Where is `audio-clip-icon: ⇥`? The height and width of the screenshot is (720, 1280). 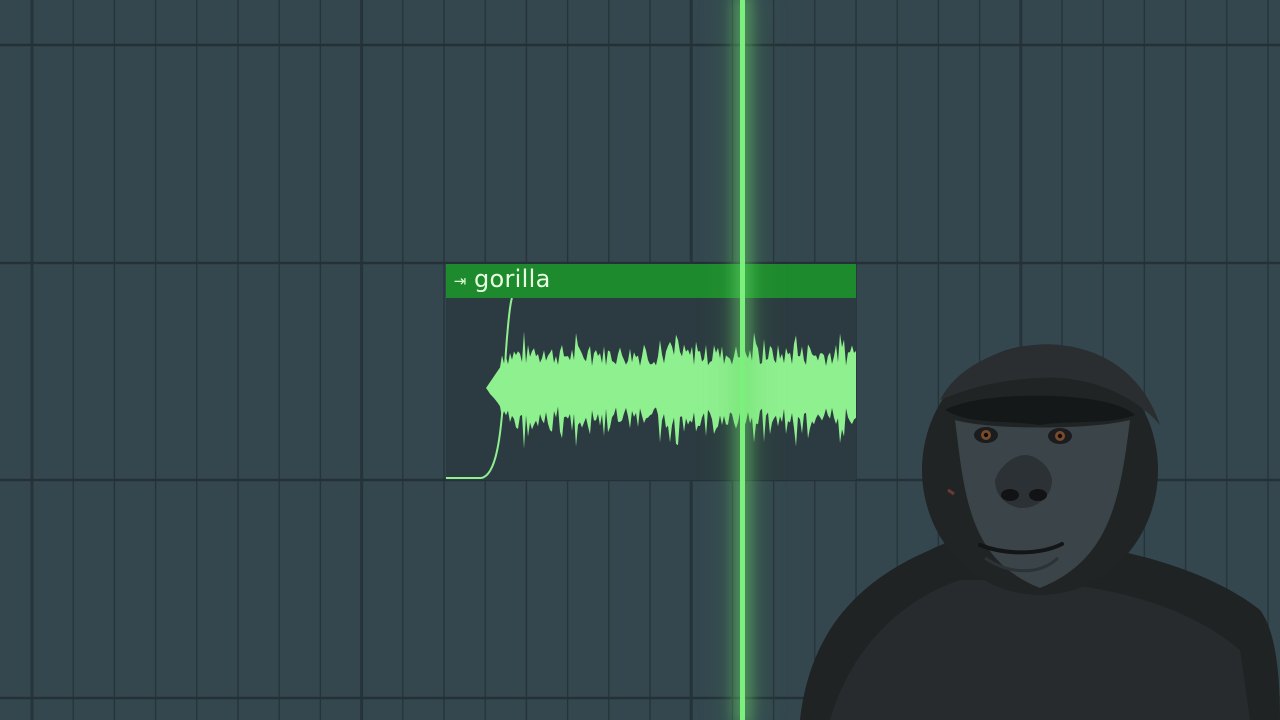
audio-clip-icon: ⇥ is located at coordinates (460, 281).